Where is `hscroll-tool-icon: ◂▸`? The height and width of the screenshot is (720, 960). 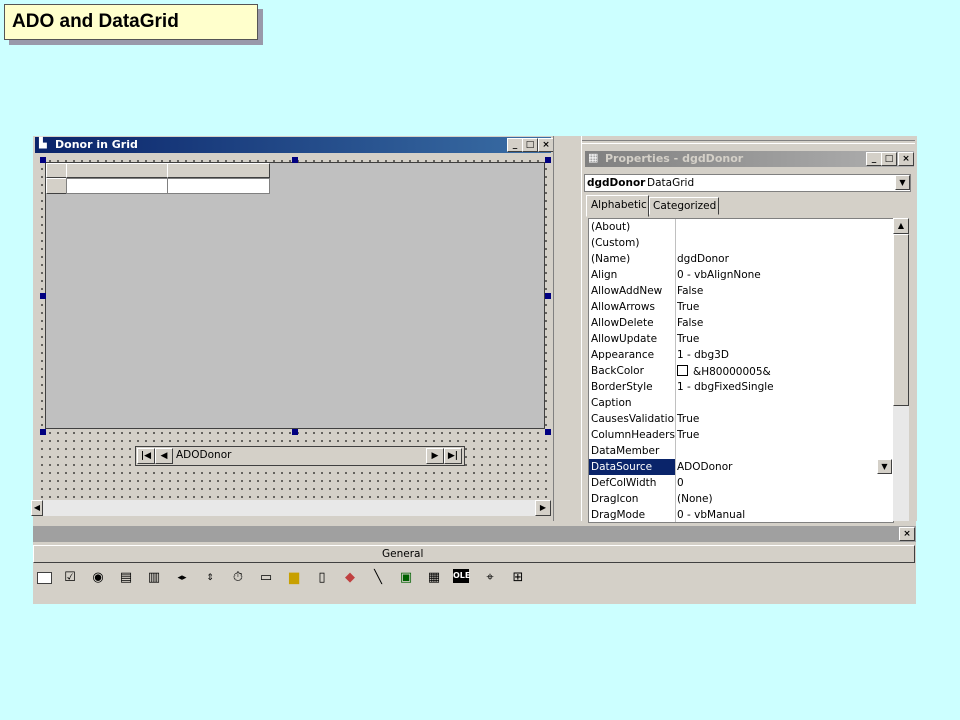 hscroll-tool-icon: ◂▸ is located at coordinates (182, 578).